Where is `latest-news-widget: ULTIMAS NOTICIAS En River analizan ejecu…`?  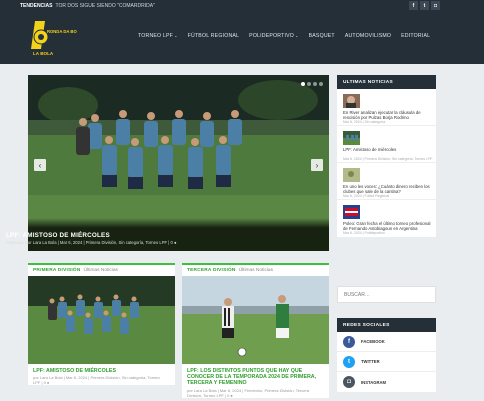
latest-news-widget: ULTIMAS NOTICIAS En River analizan ejecu… is located at coordinates (386, 156).